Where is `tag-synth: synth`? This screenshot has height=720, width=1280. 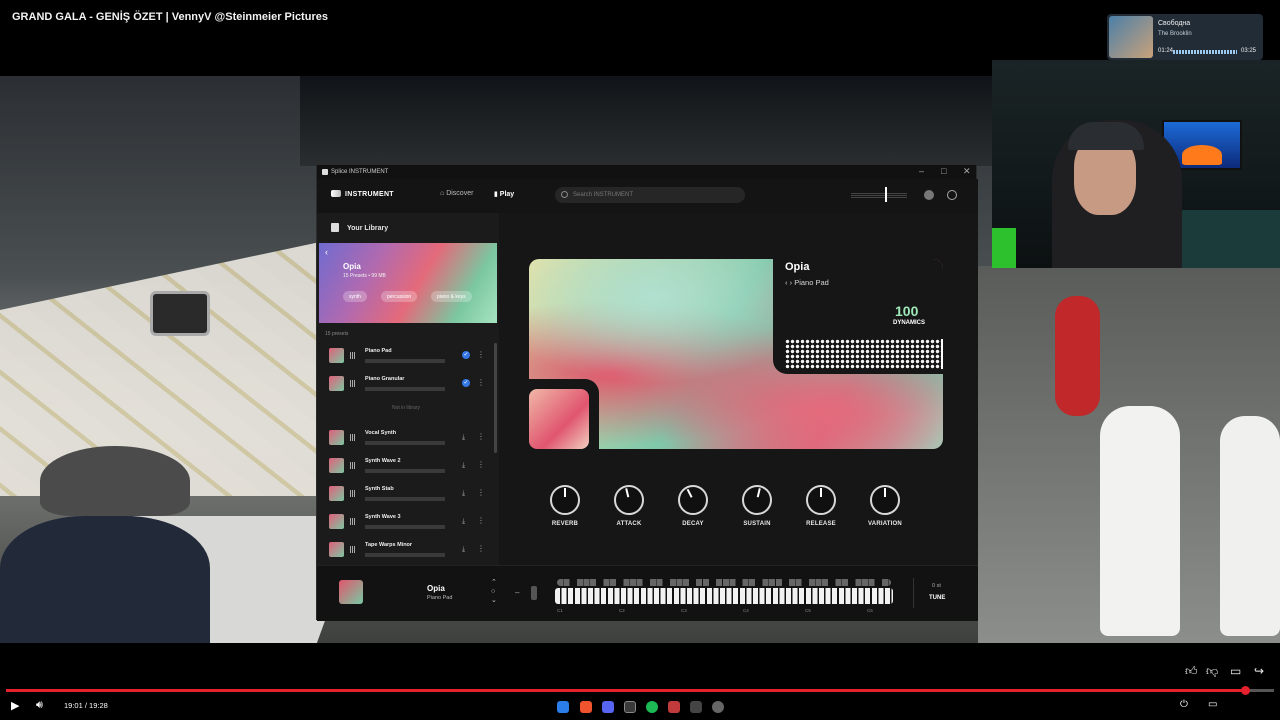 tag-synth: synth is located at coordinates (355, 296).